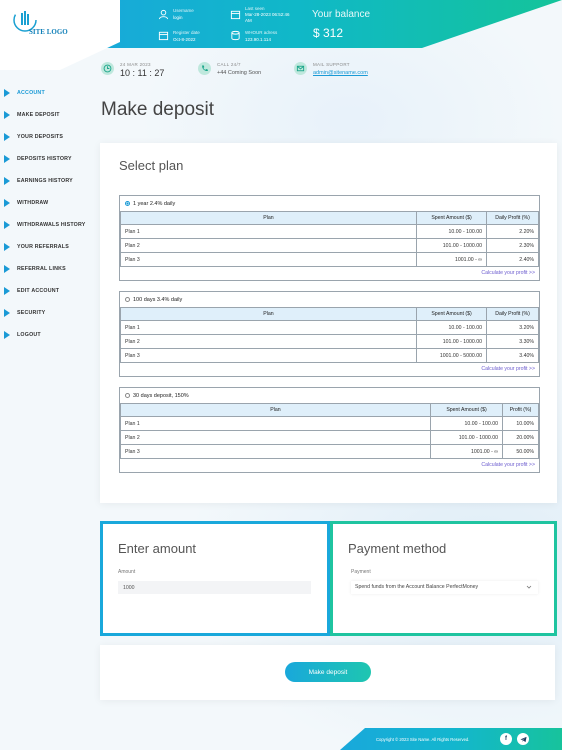 The image size is (562, 750). Describe the element at coordinates (186, 32) in the screenshot. I see `register-date-label: Register date` at that location.